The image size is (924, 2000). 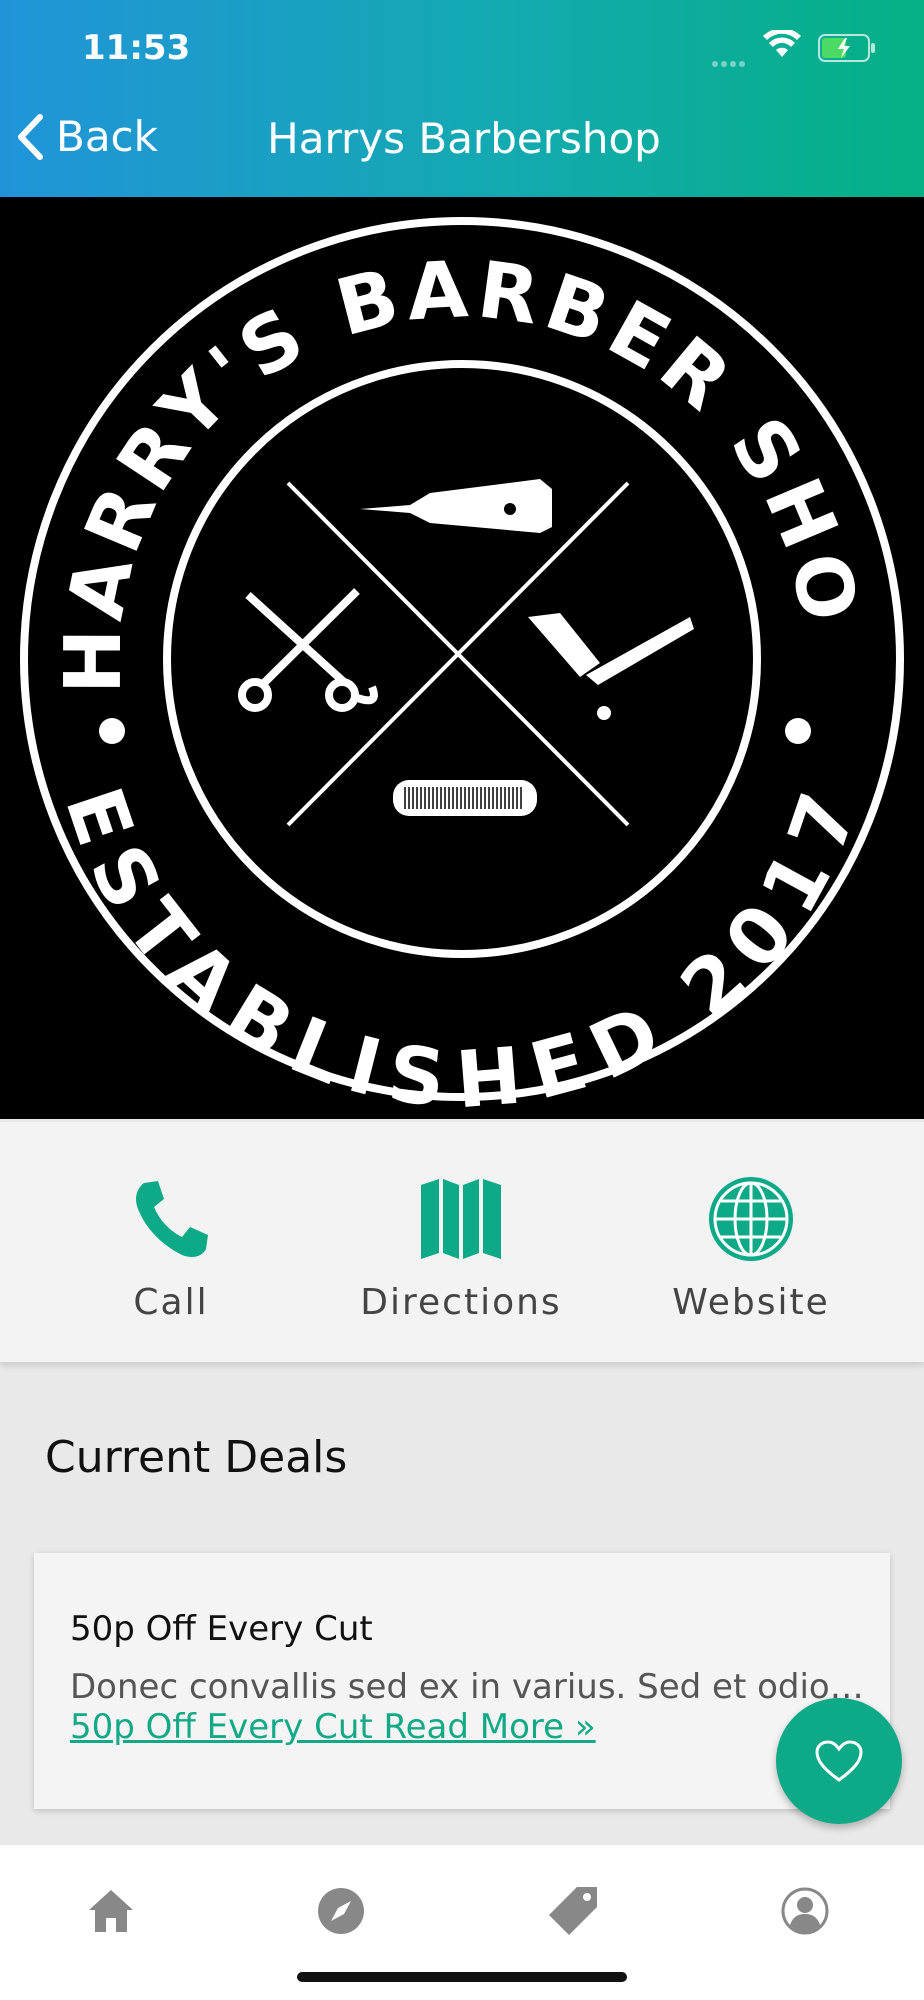 I want to click on razor-icon, so click(x=611, y=666).